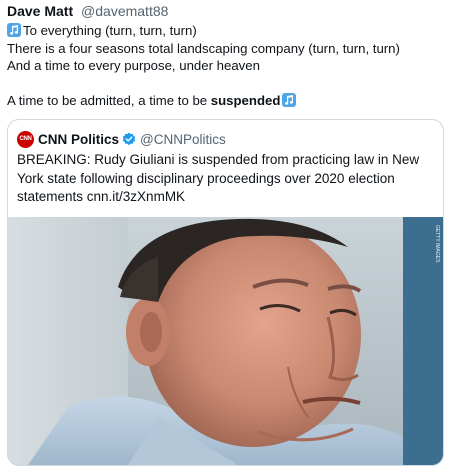 Image resolution: width=450 pixels, height=467 pixels. What do you see at coordinates (437, 244) in the screenshot?
I see `photo-credit: GETTY IMAGES` at bounding box center [437, 244].